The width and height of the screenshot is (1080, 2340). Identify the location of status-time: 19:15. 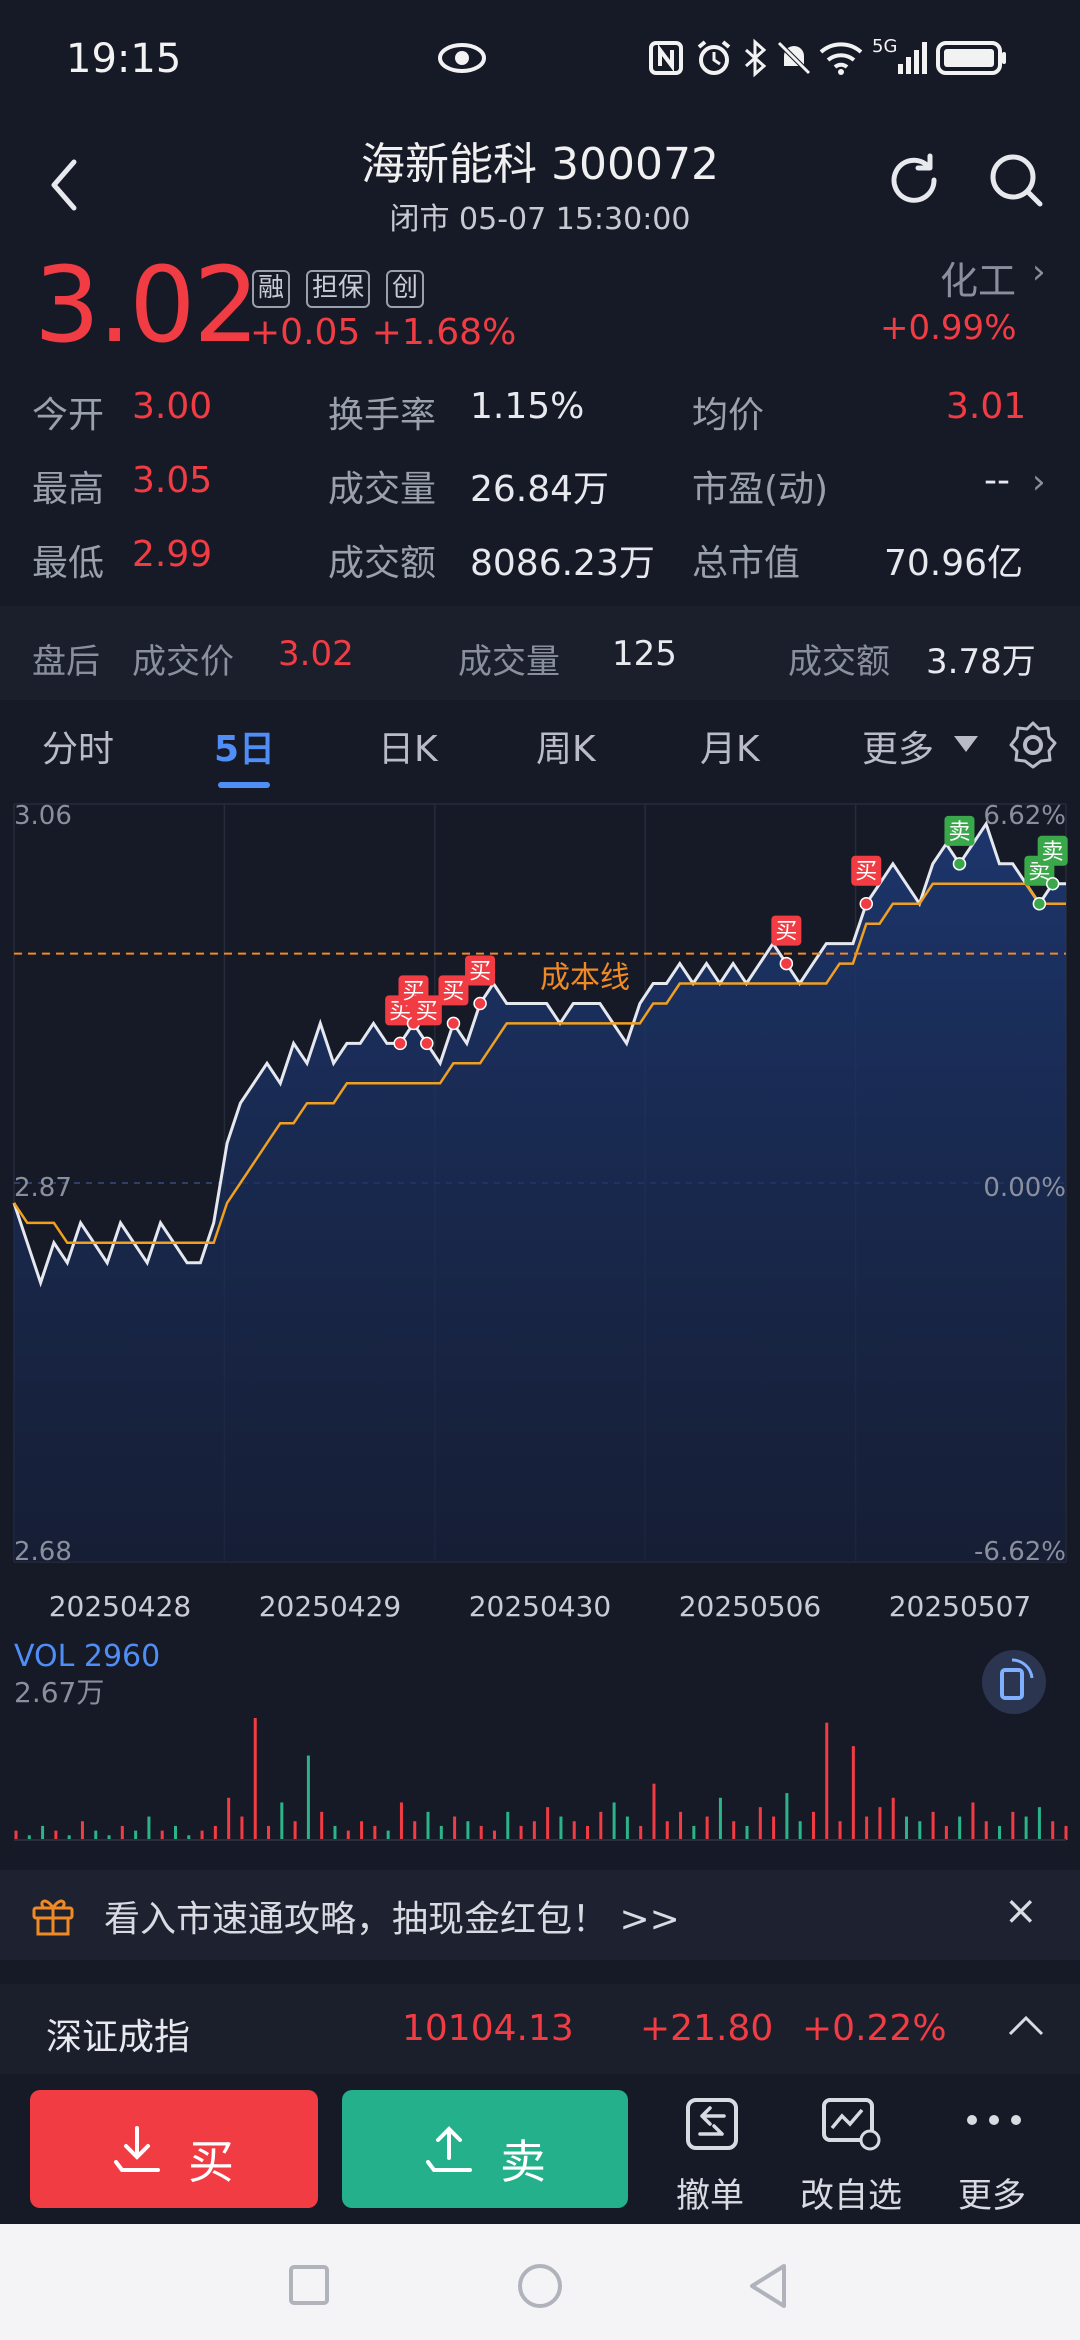
(124, 59).